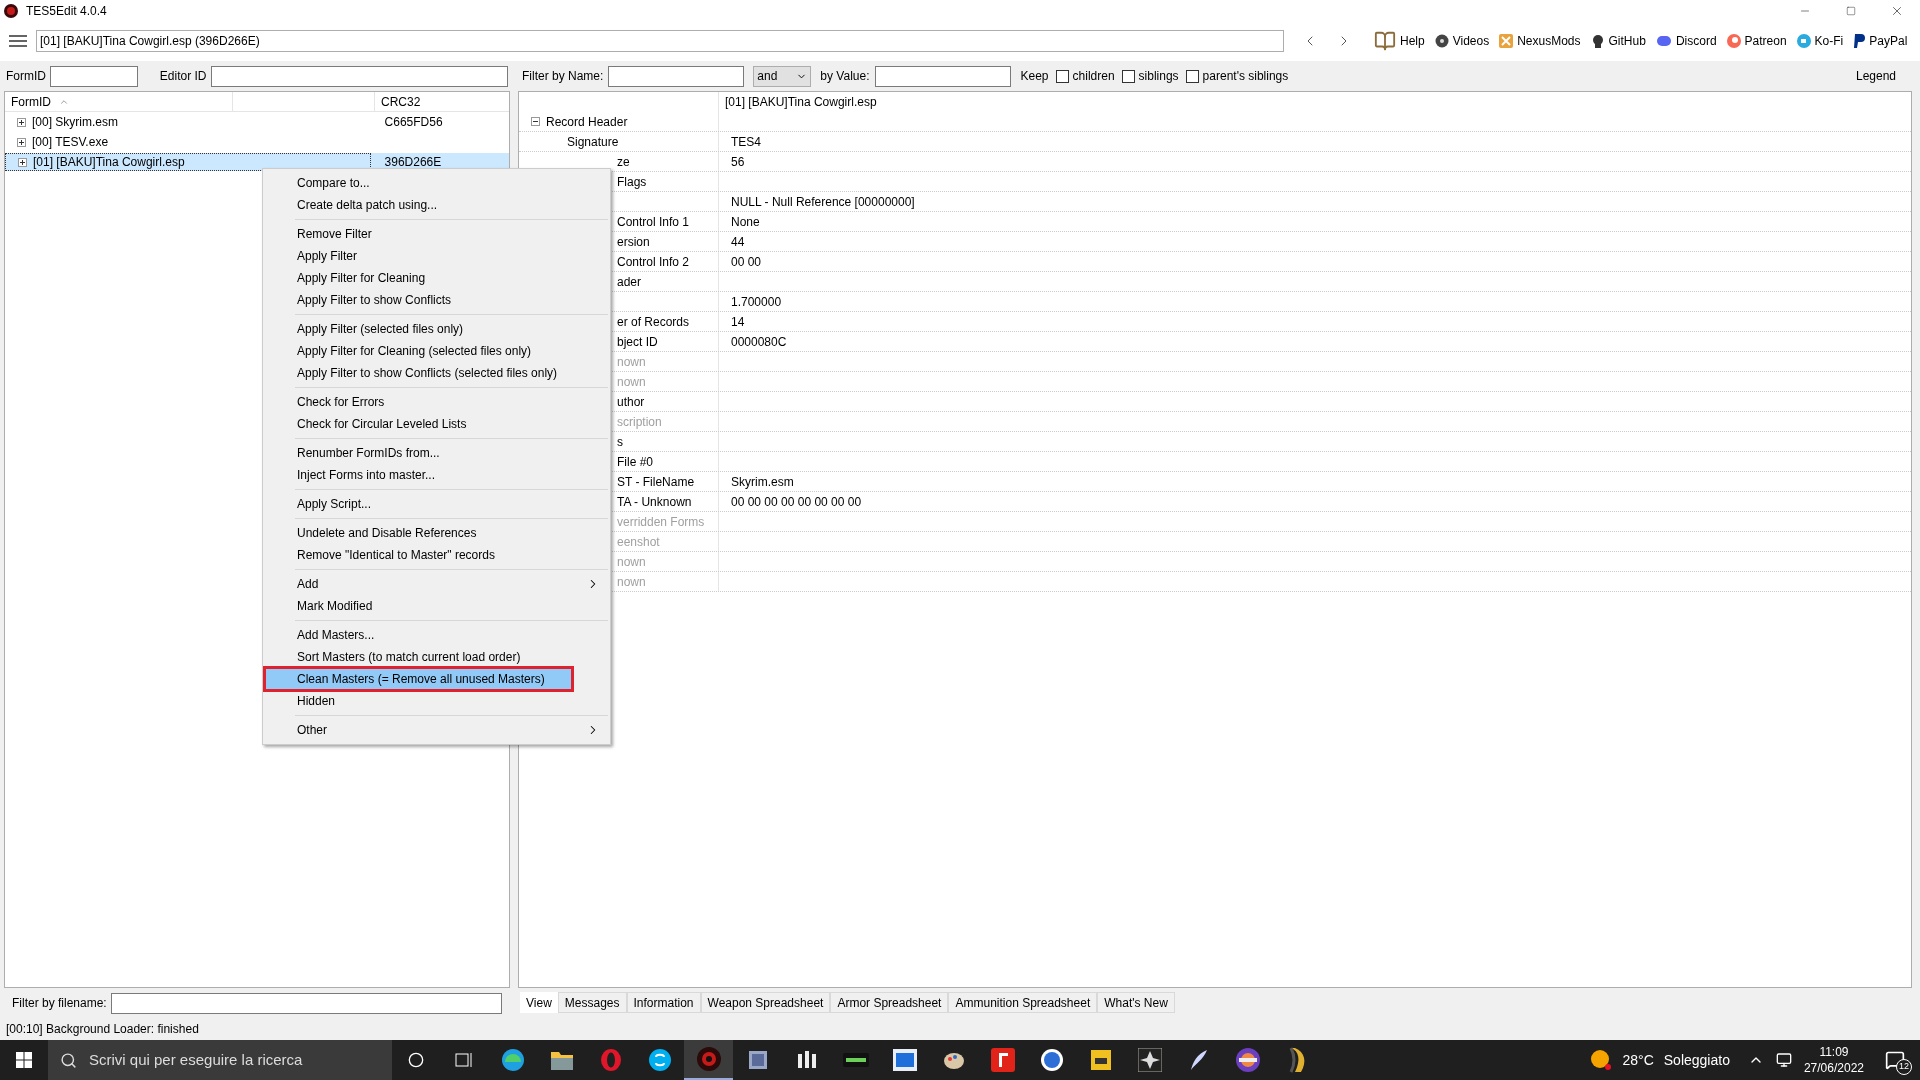  What do you see at coordinates (436, 424) in the screenshot?
I see `menu-item: Check for Circular Leveled Lists` at bounding box center [436, 424].